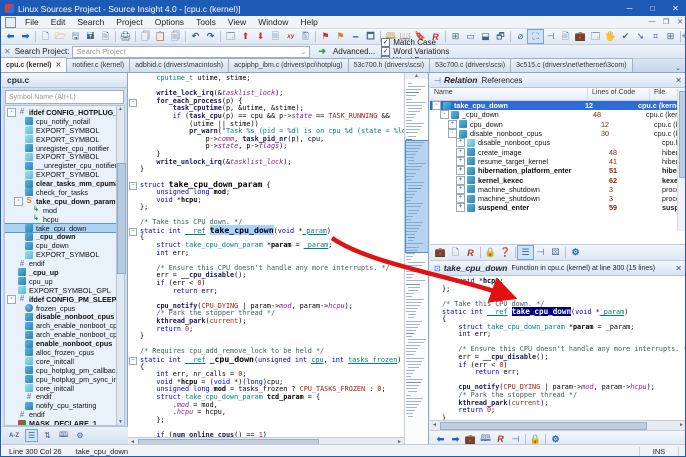 Image resolution: width=686 pixels, height=457 pixels. Describe the element at coordinates (61, 388) in the screenshot. I see `symbol-tree-item: -core_initcall` at that location.